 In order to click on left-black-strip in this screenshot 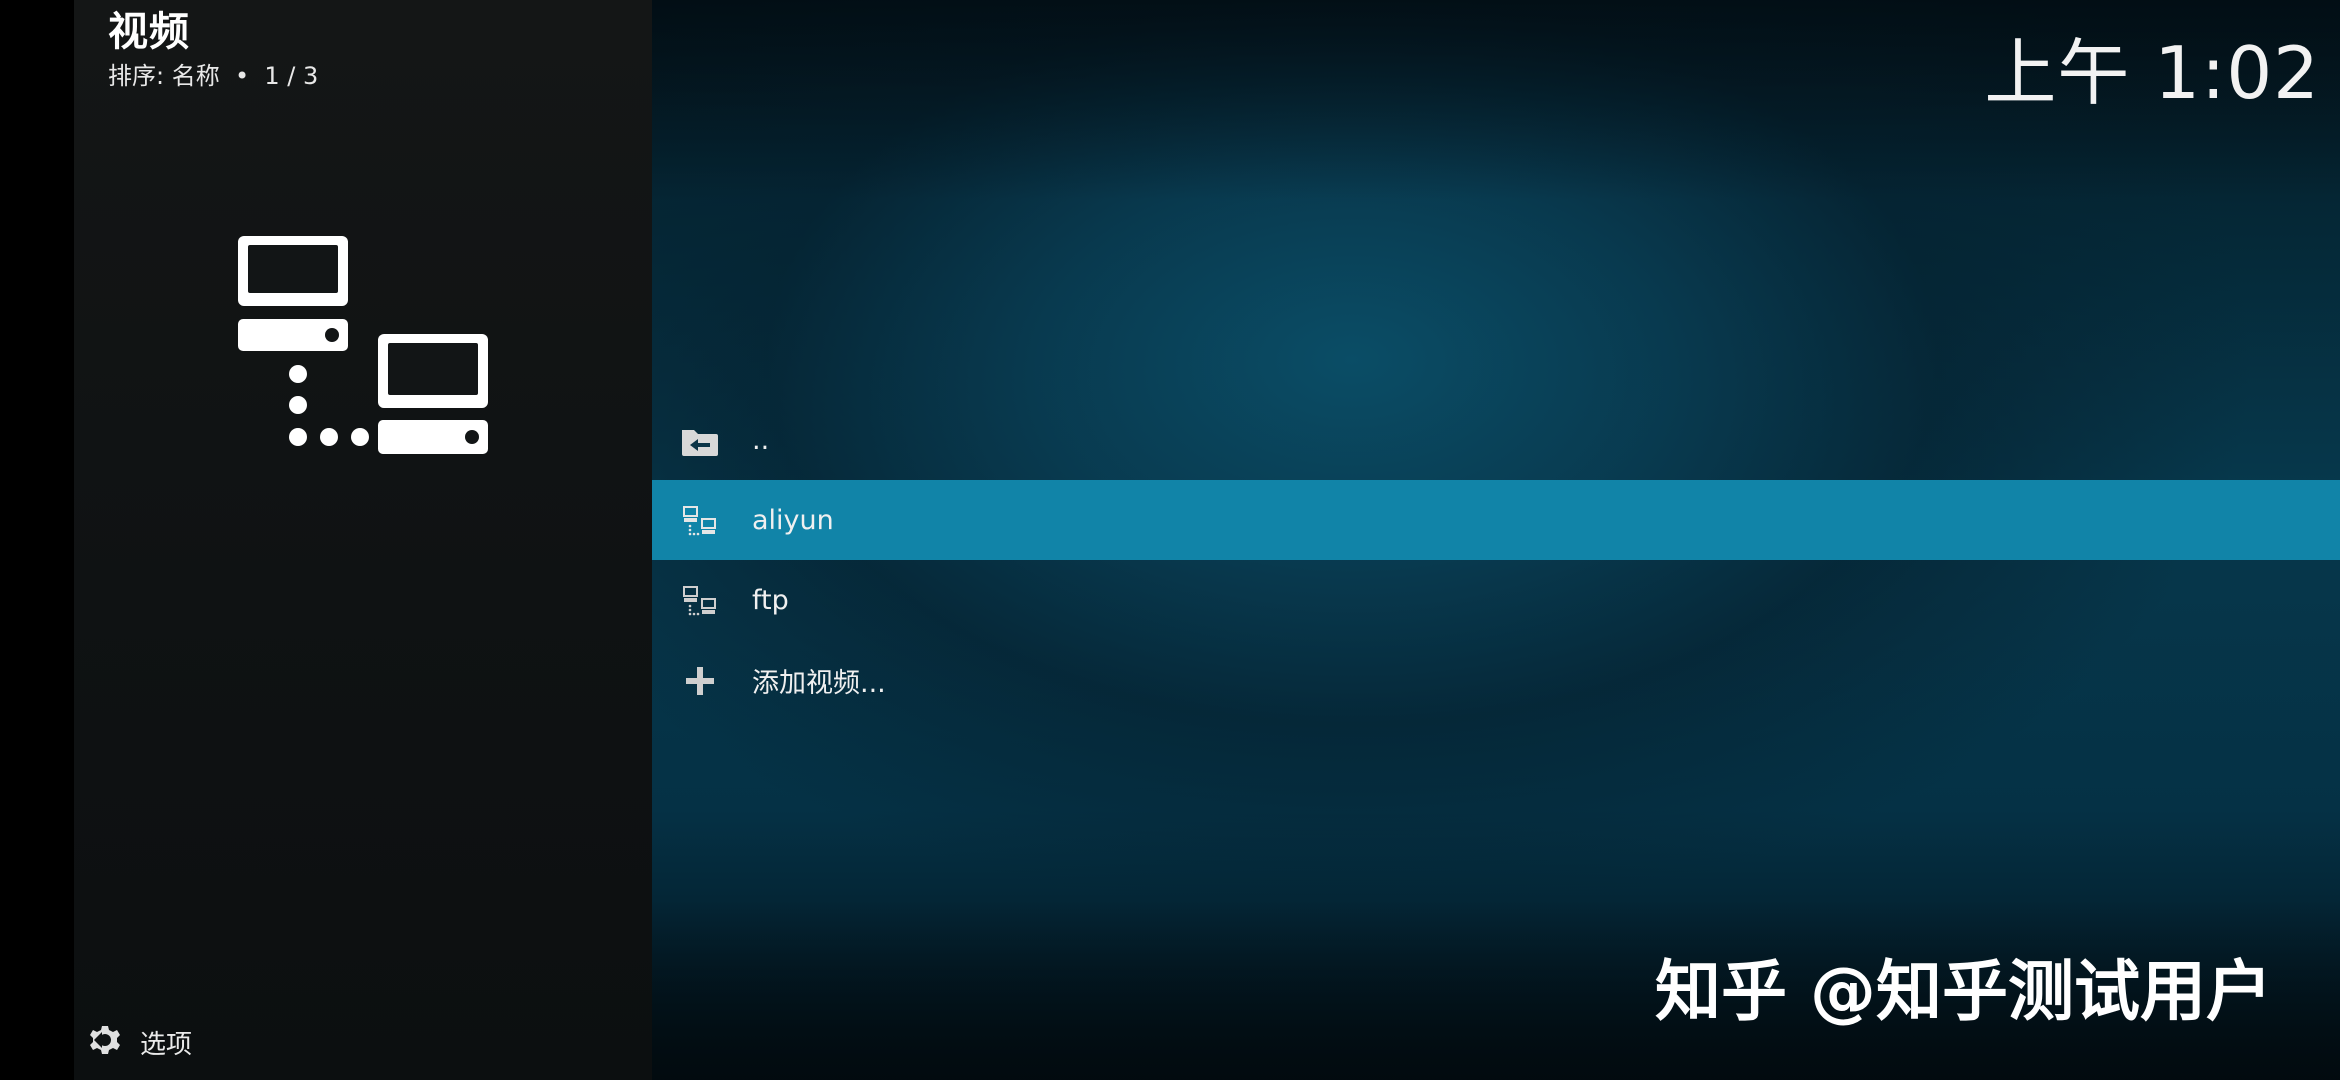, I will do `click(37, 540)`.